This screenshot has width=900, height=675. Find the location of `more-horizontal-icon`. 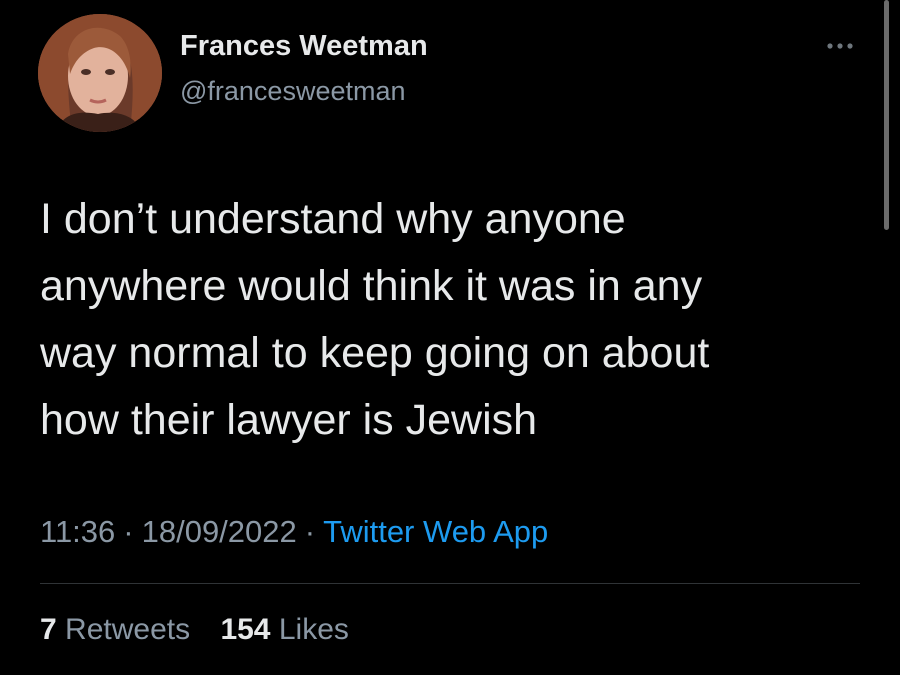

more-horizontal-icon is located at coordinates (840, 46).